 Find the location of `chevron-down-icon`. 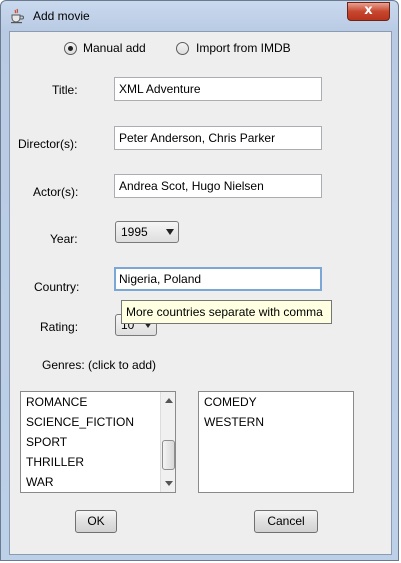

chevron-down-icon is located at coordinates (170, 232).